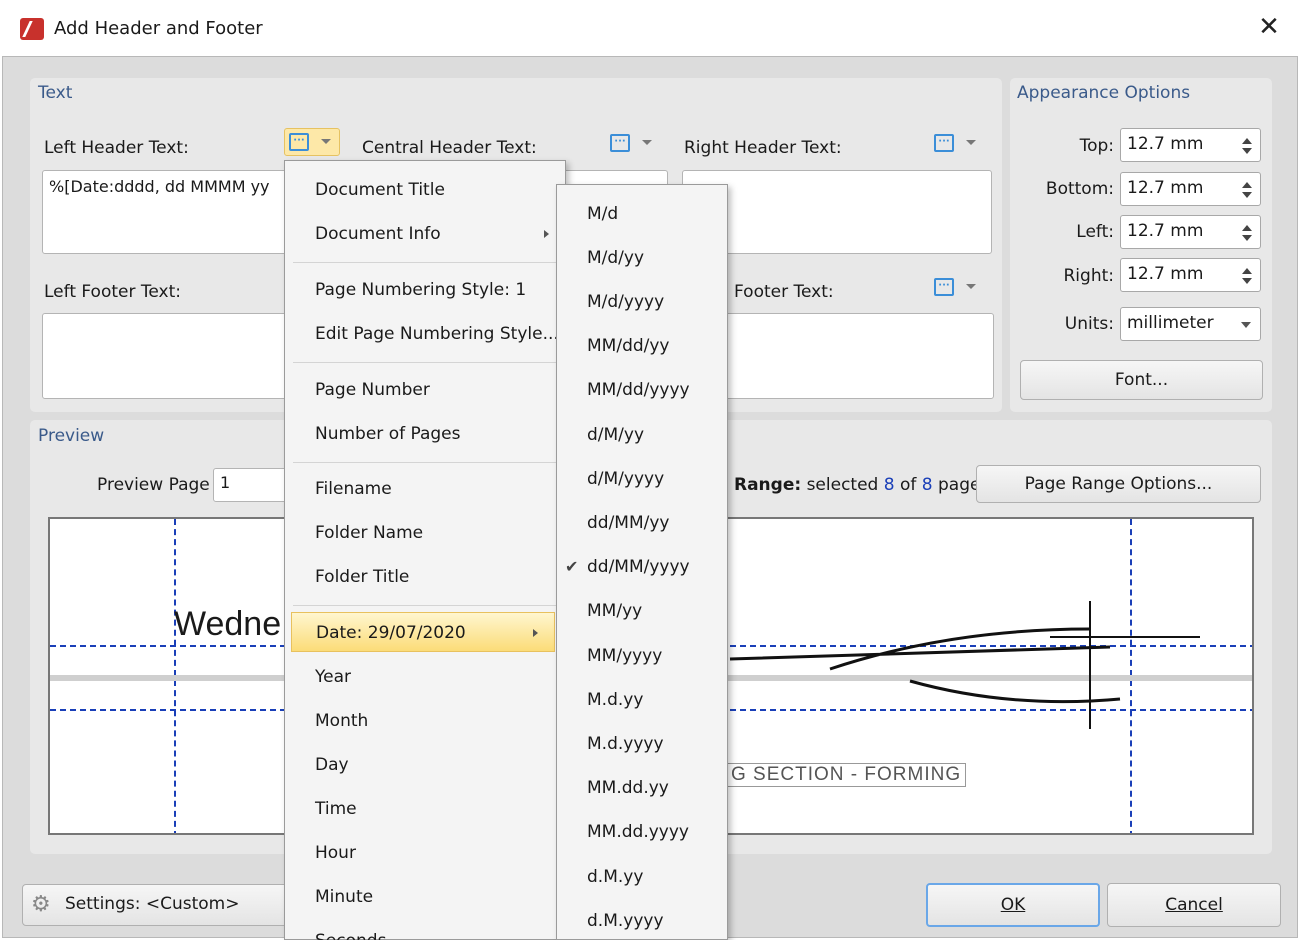 This screenshot has width=1300, height=940. I want to click on menu-item-label: Date: 29/07/2020, so click(391, 633).